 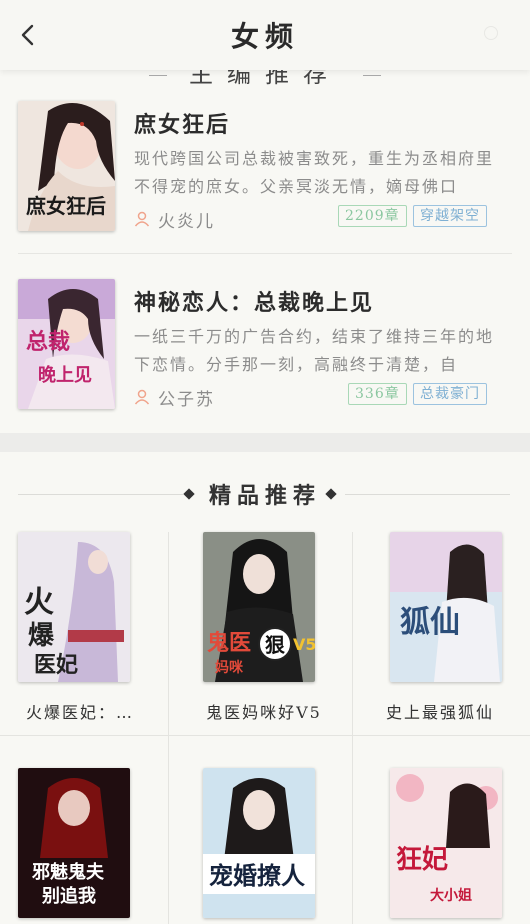 I want to click on svg-text: 别追我, so click(x=68, y=896).